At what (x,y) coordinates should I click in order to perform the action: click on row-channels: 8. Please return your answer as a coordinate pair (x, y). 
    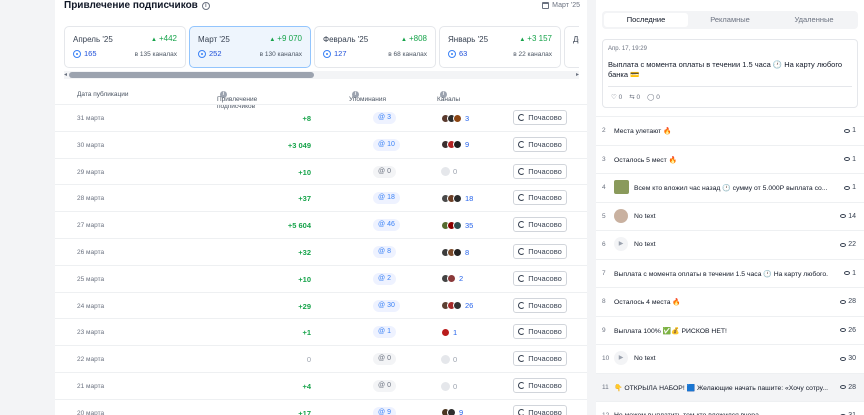
    Looking at the image, I should click on (455, 252).